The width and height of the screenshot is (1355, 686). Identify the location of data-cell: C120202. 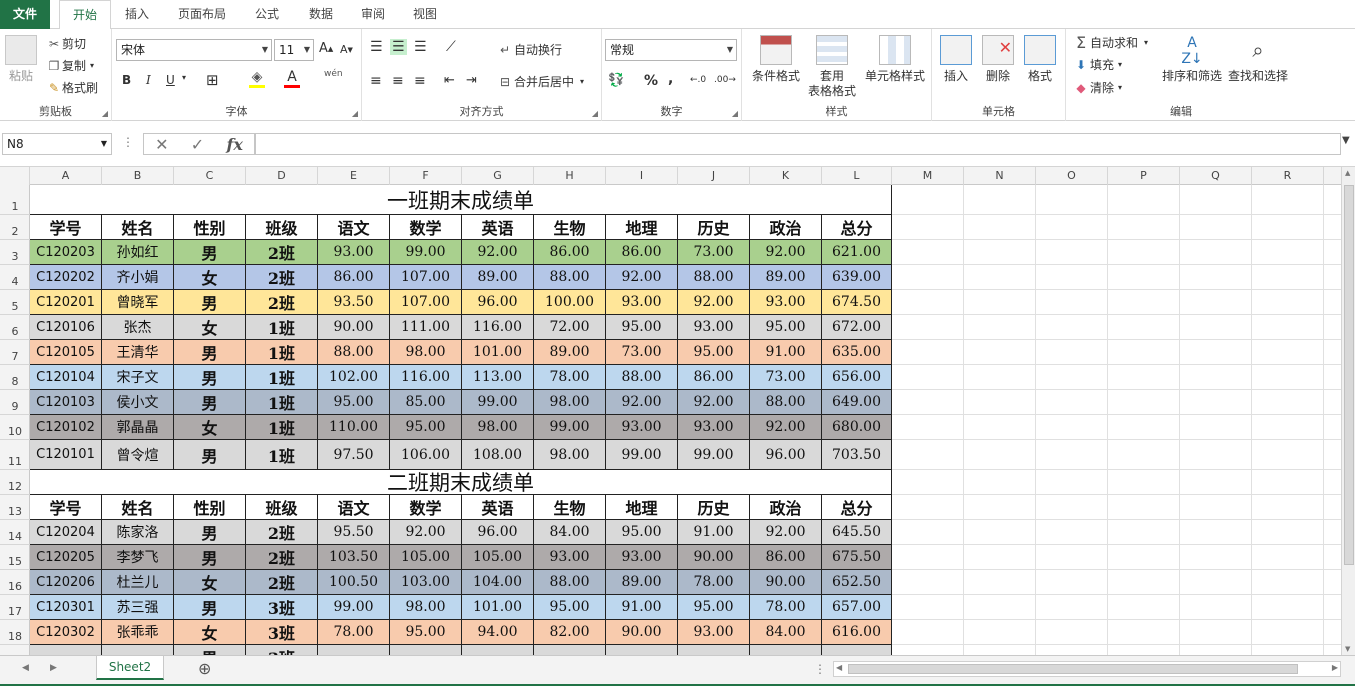
(66, 277).